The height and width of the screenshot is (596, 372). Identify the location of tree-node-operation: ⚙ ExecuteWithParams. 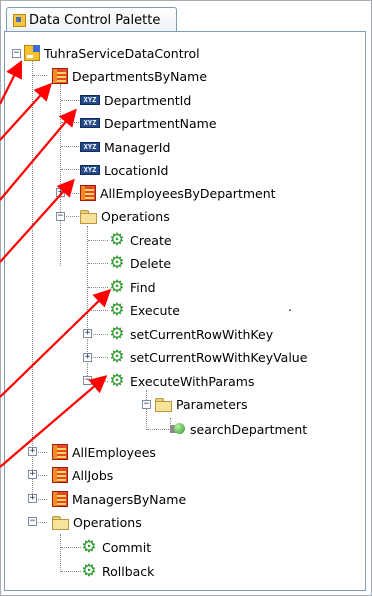
(181, 381).